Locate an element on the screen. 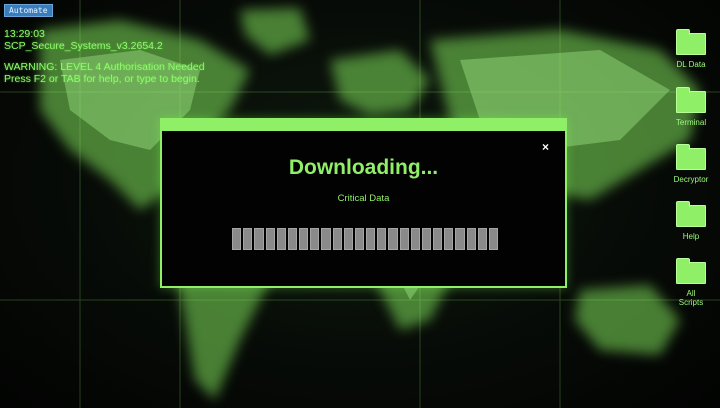 Image resolution: width=720 pixels, height=408 pixels. desktop-icon-label: Help is located at coordinates (691, 236).